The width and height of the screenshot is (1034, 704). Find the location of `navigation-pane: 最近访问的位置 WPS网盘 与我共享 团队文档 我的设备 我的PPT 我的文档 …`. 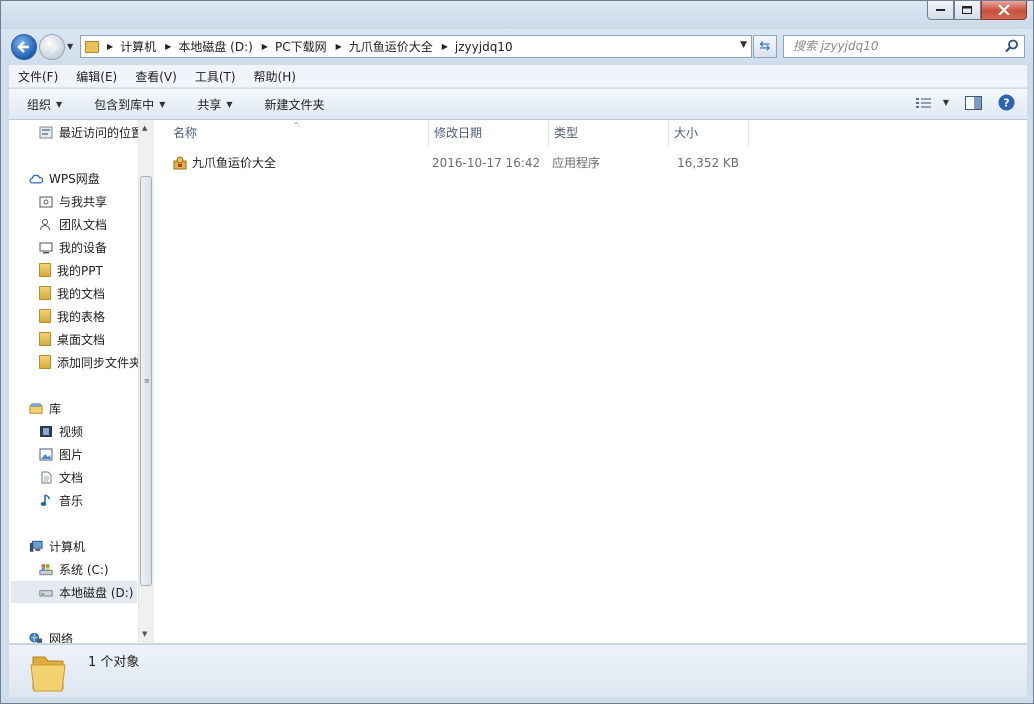

navigation-pane: 最近访问的位置 WPS网盘 与我共享 团队文档 我的设备 我的PPT 我的文档 … is located at coordinates (81, 381).